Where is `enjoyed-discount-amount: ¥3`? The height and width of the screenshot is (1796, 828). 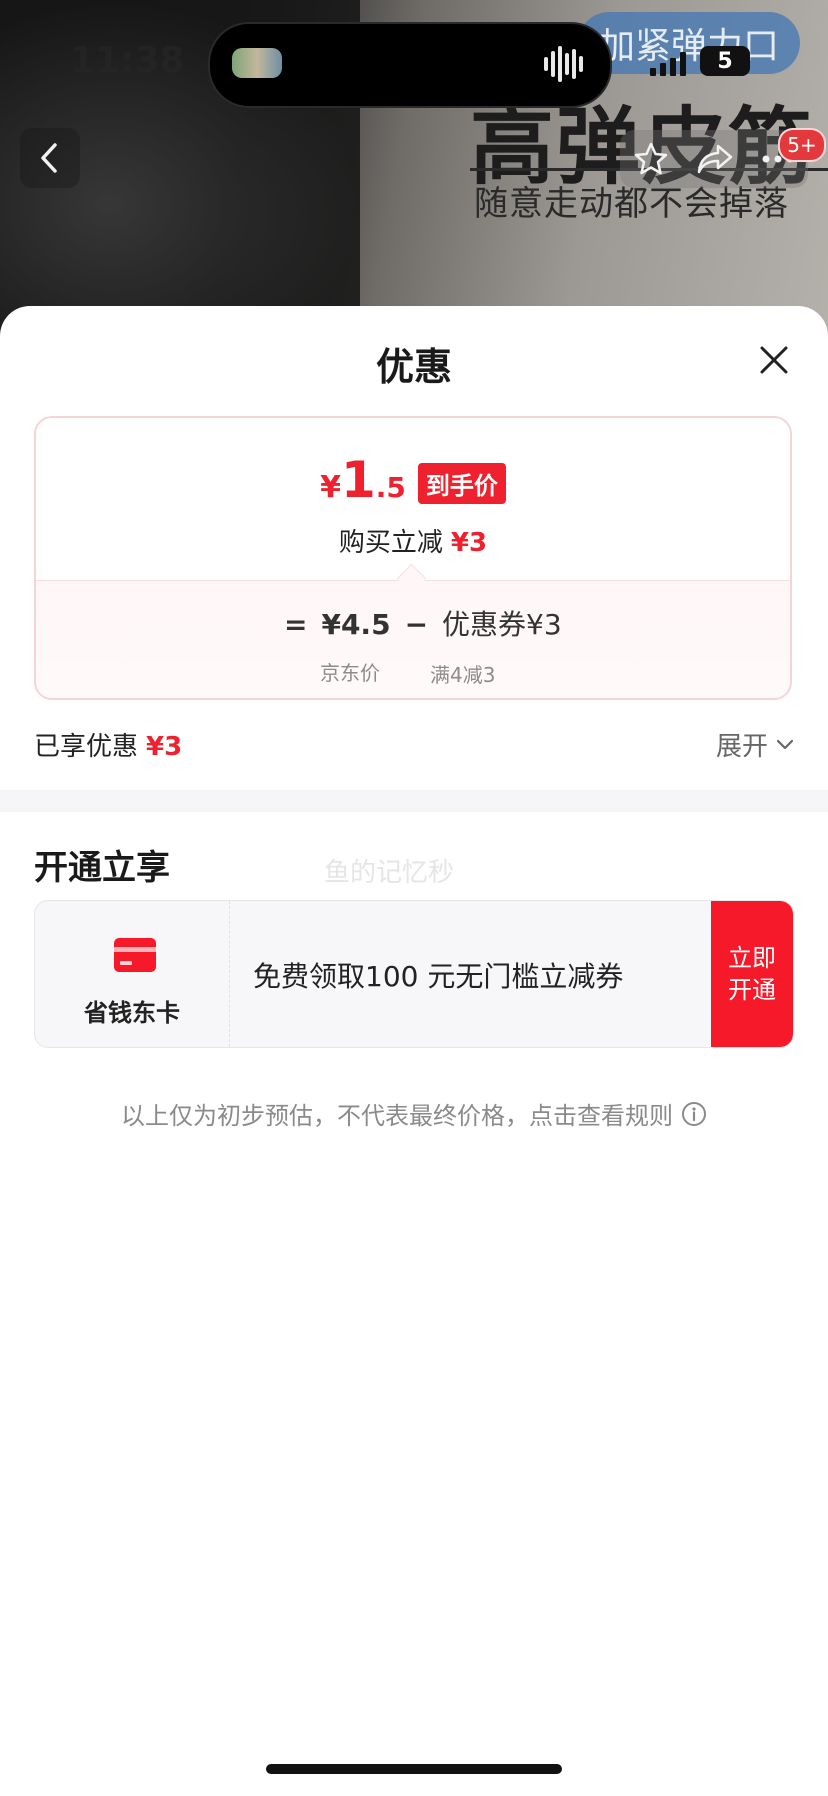 enjoyed-discount-amount: ¥3 is located at coordinates (164, 747).